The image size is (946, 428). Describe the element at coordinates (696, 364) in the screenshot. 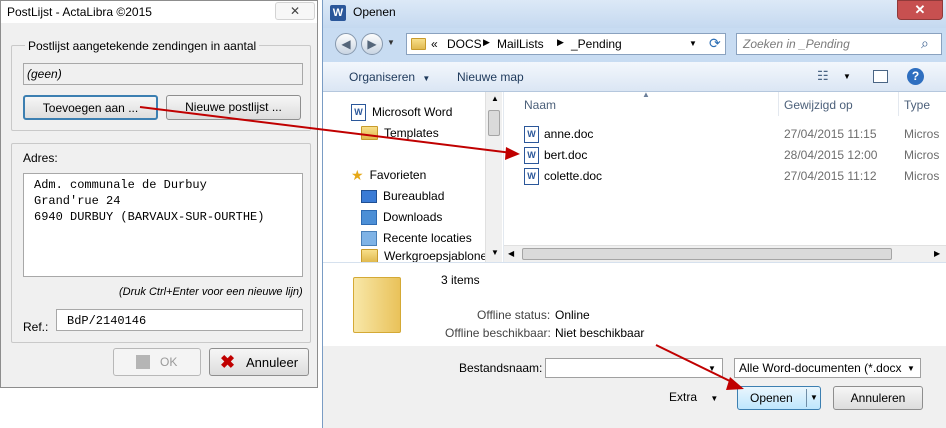

I see `arrow-to-open-button` at that location.